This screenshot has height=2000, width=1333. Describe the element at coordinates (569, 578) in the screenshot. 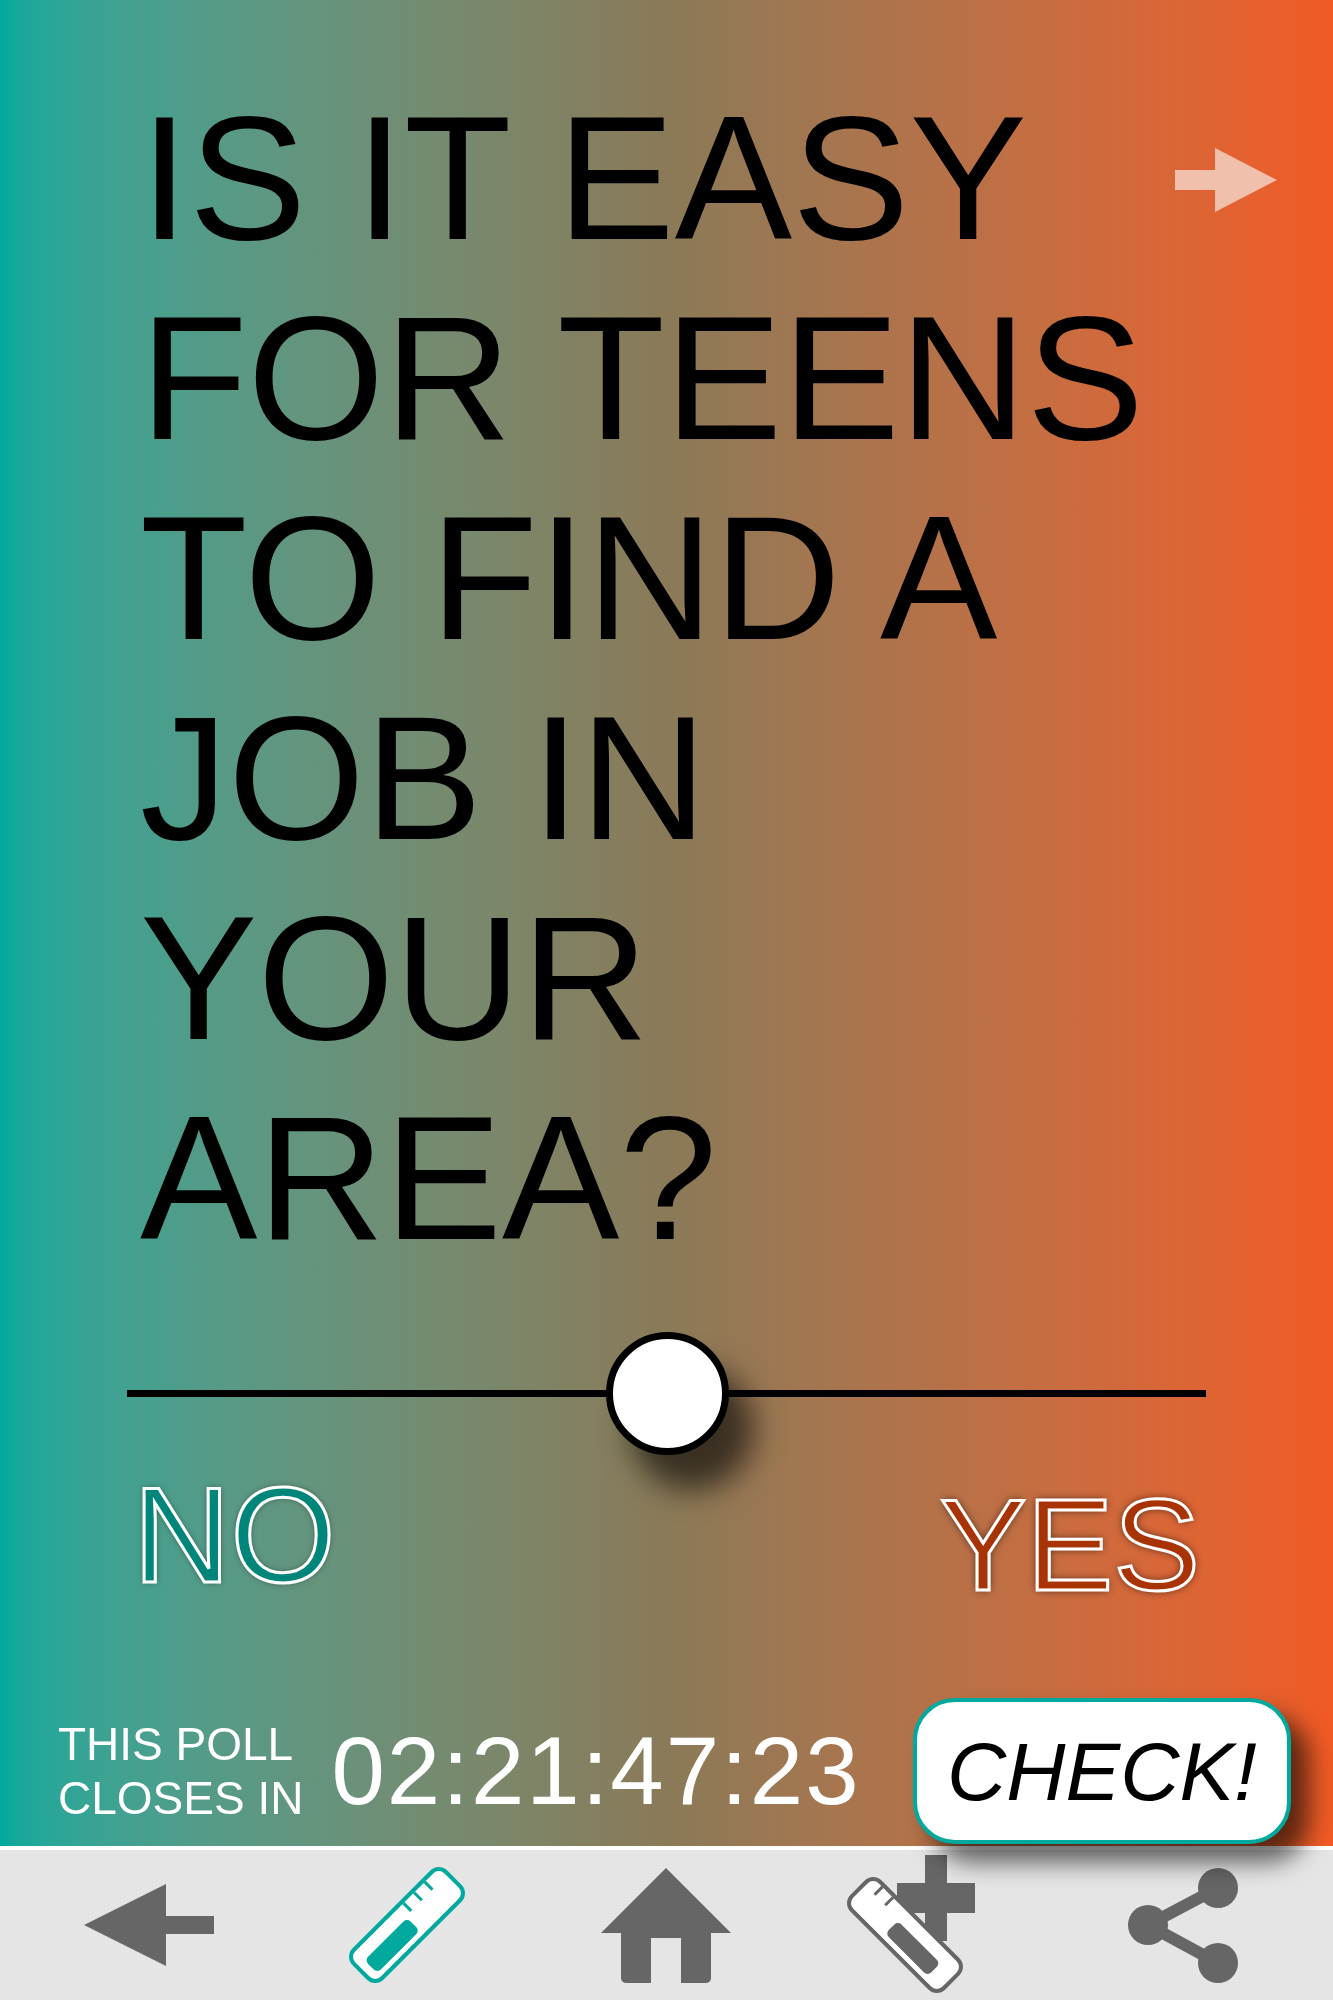

I see `question-text: TO FIND A` at that location.